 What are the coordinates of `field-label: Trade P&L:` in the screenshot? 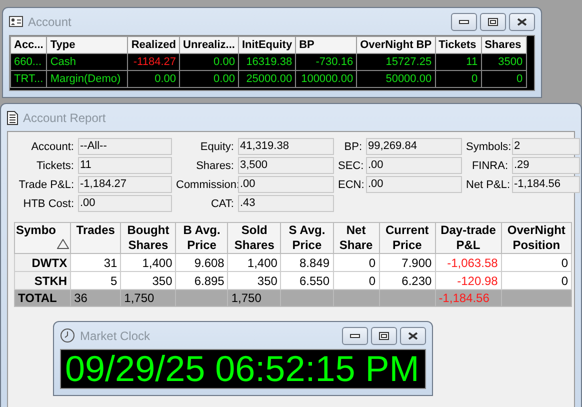 It's located at (46, 184).